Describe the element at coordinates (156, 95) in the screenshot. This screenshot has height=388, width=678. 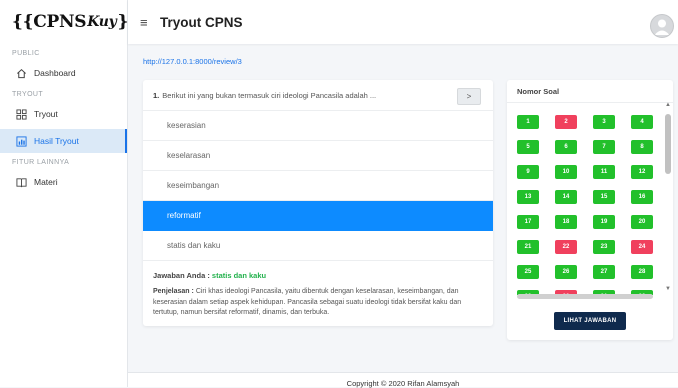
I see `question-number: 1.` at that location.